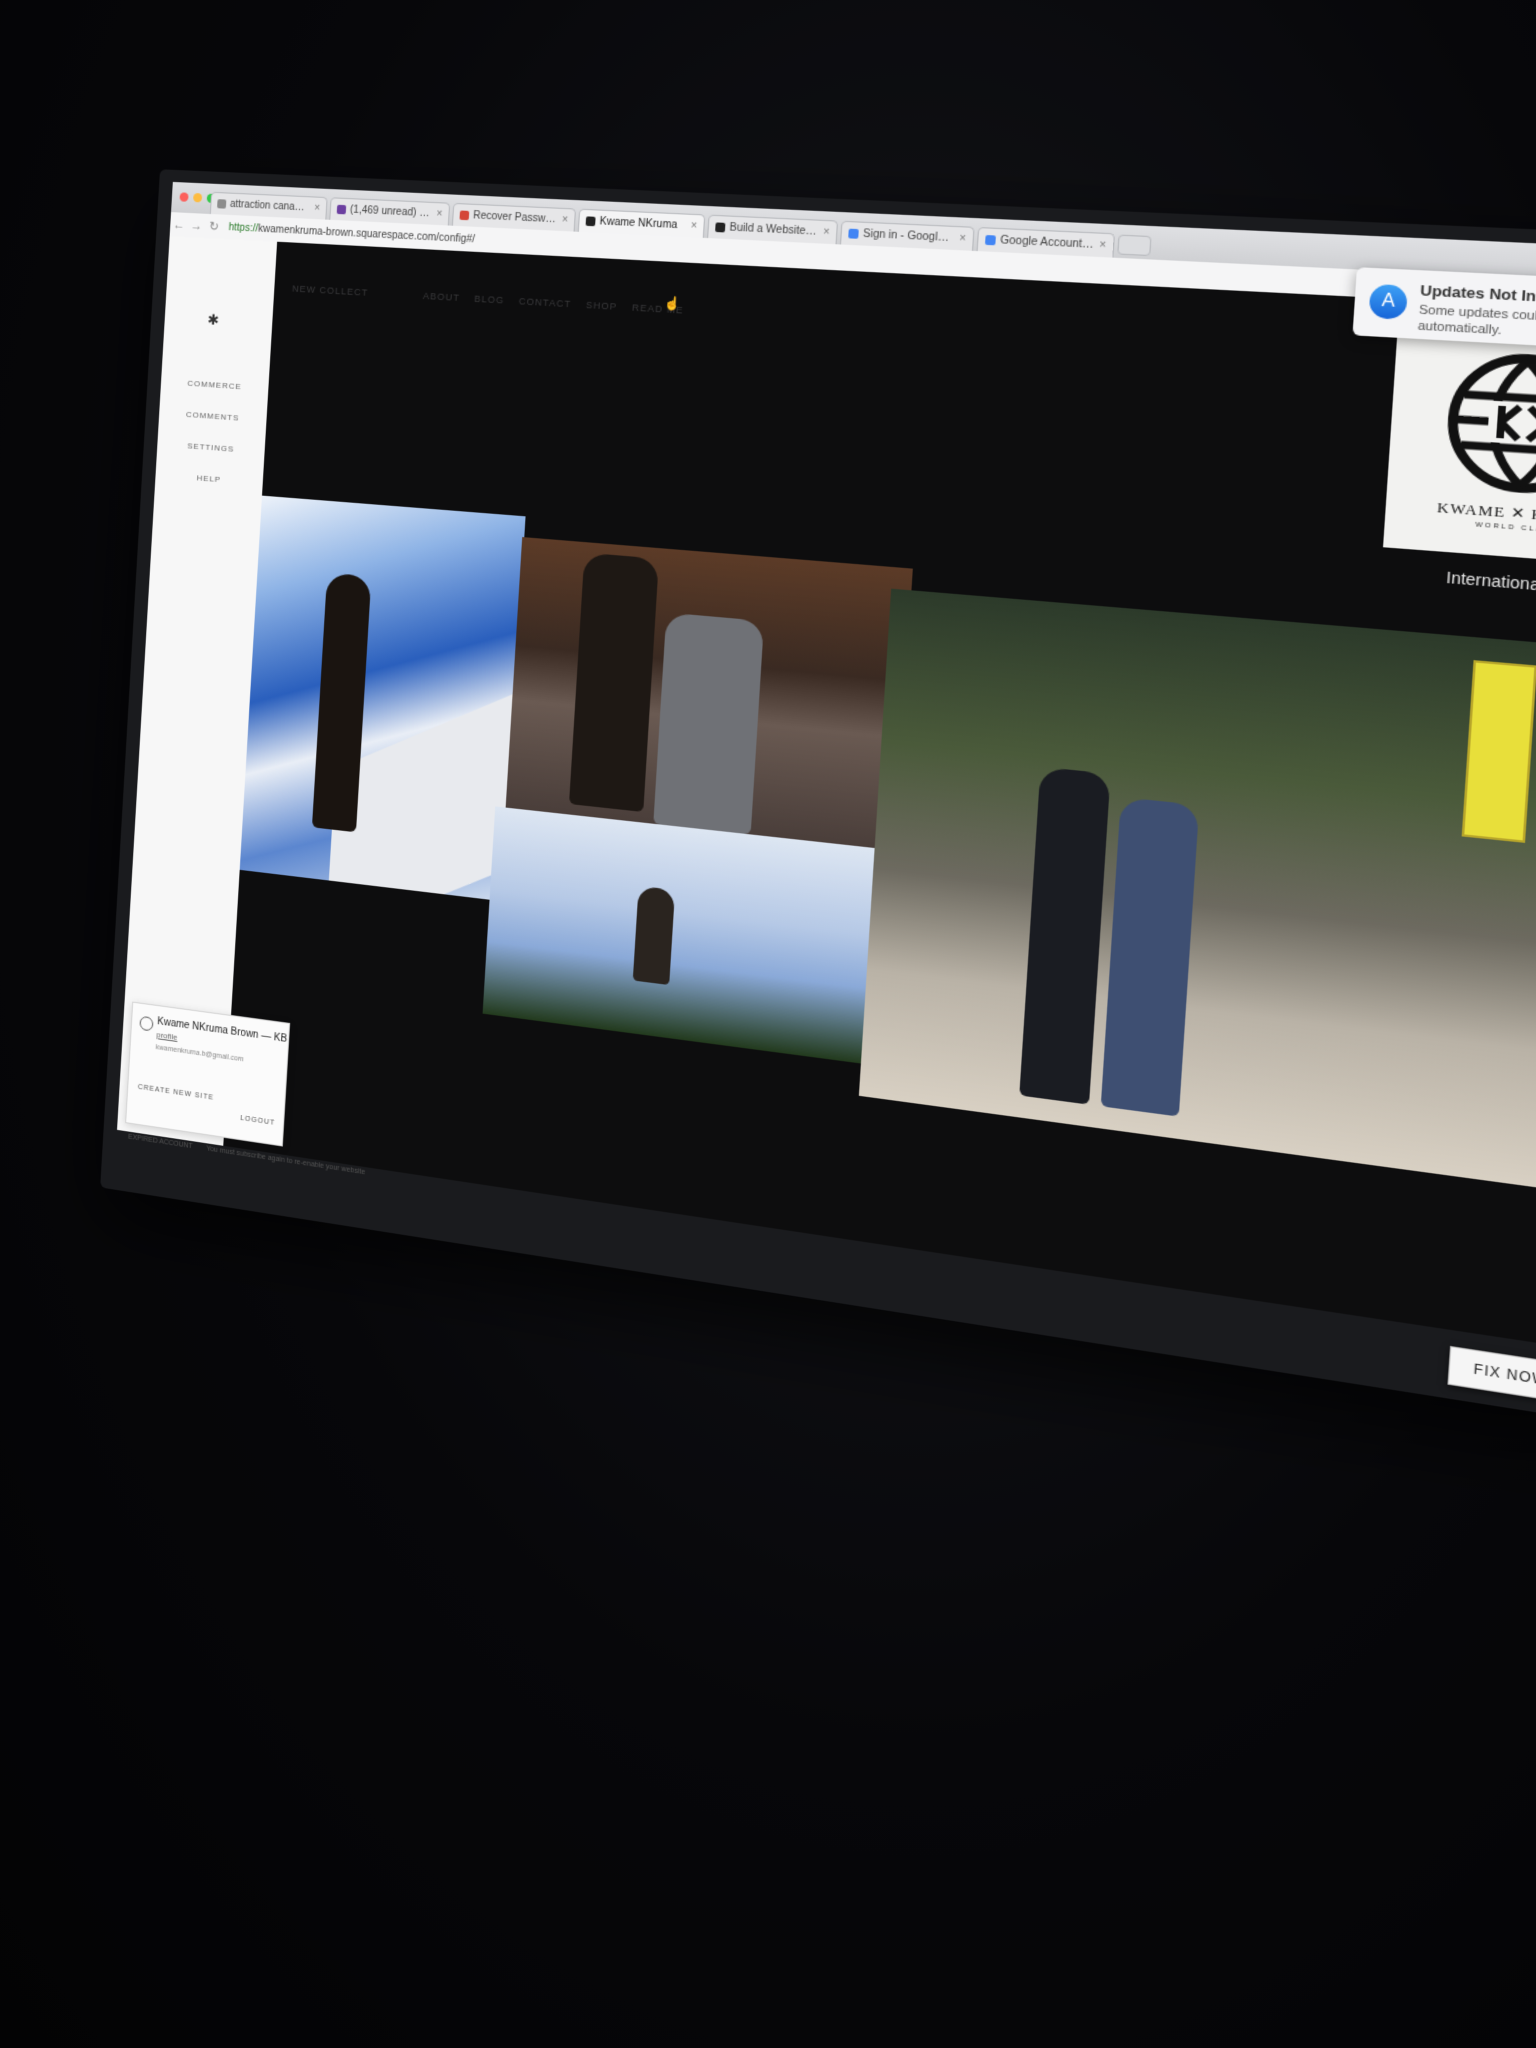  Describe the element at coordinates (774, 229) in the screenshot. I see `tab-label: Build a Website — Square` at that location.